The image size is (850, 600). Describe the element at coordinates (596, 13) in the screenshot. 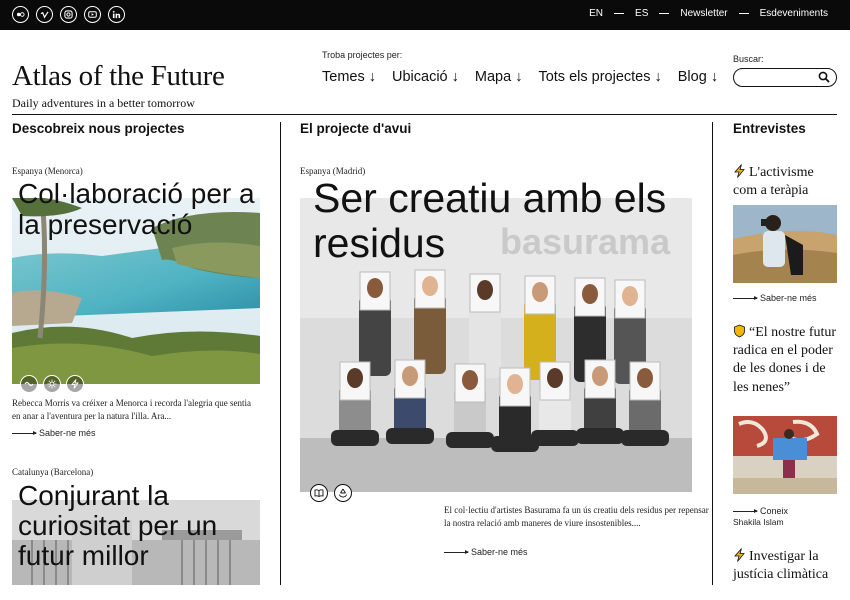

I see `lang-en-link: EN` at that location.